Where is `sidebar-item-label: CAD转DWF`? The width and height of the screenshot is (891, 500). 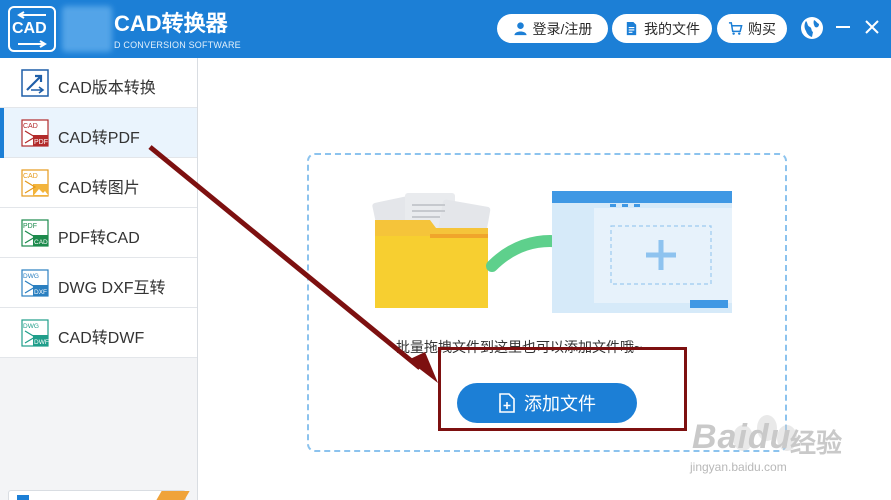
sidebar-item-label: CAD转DWF is located at coordinates (101, 338).